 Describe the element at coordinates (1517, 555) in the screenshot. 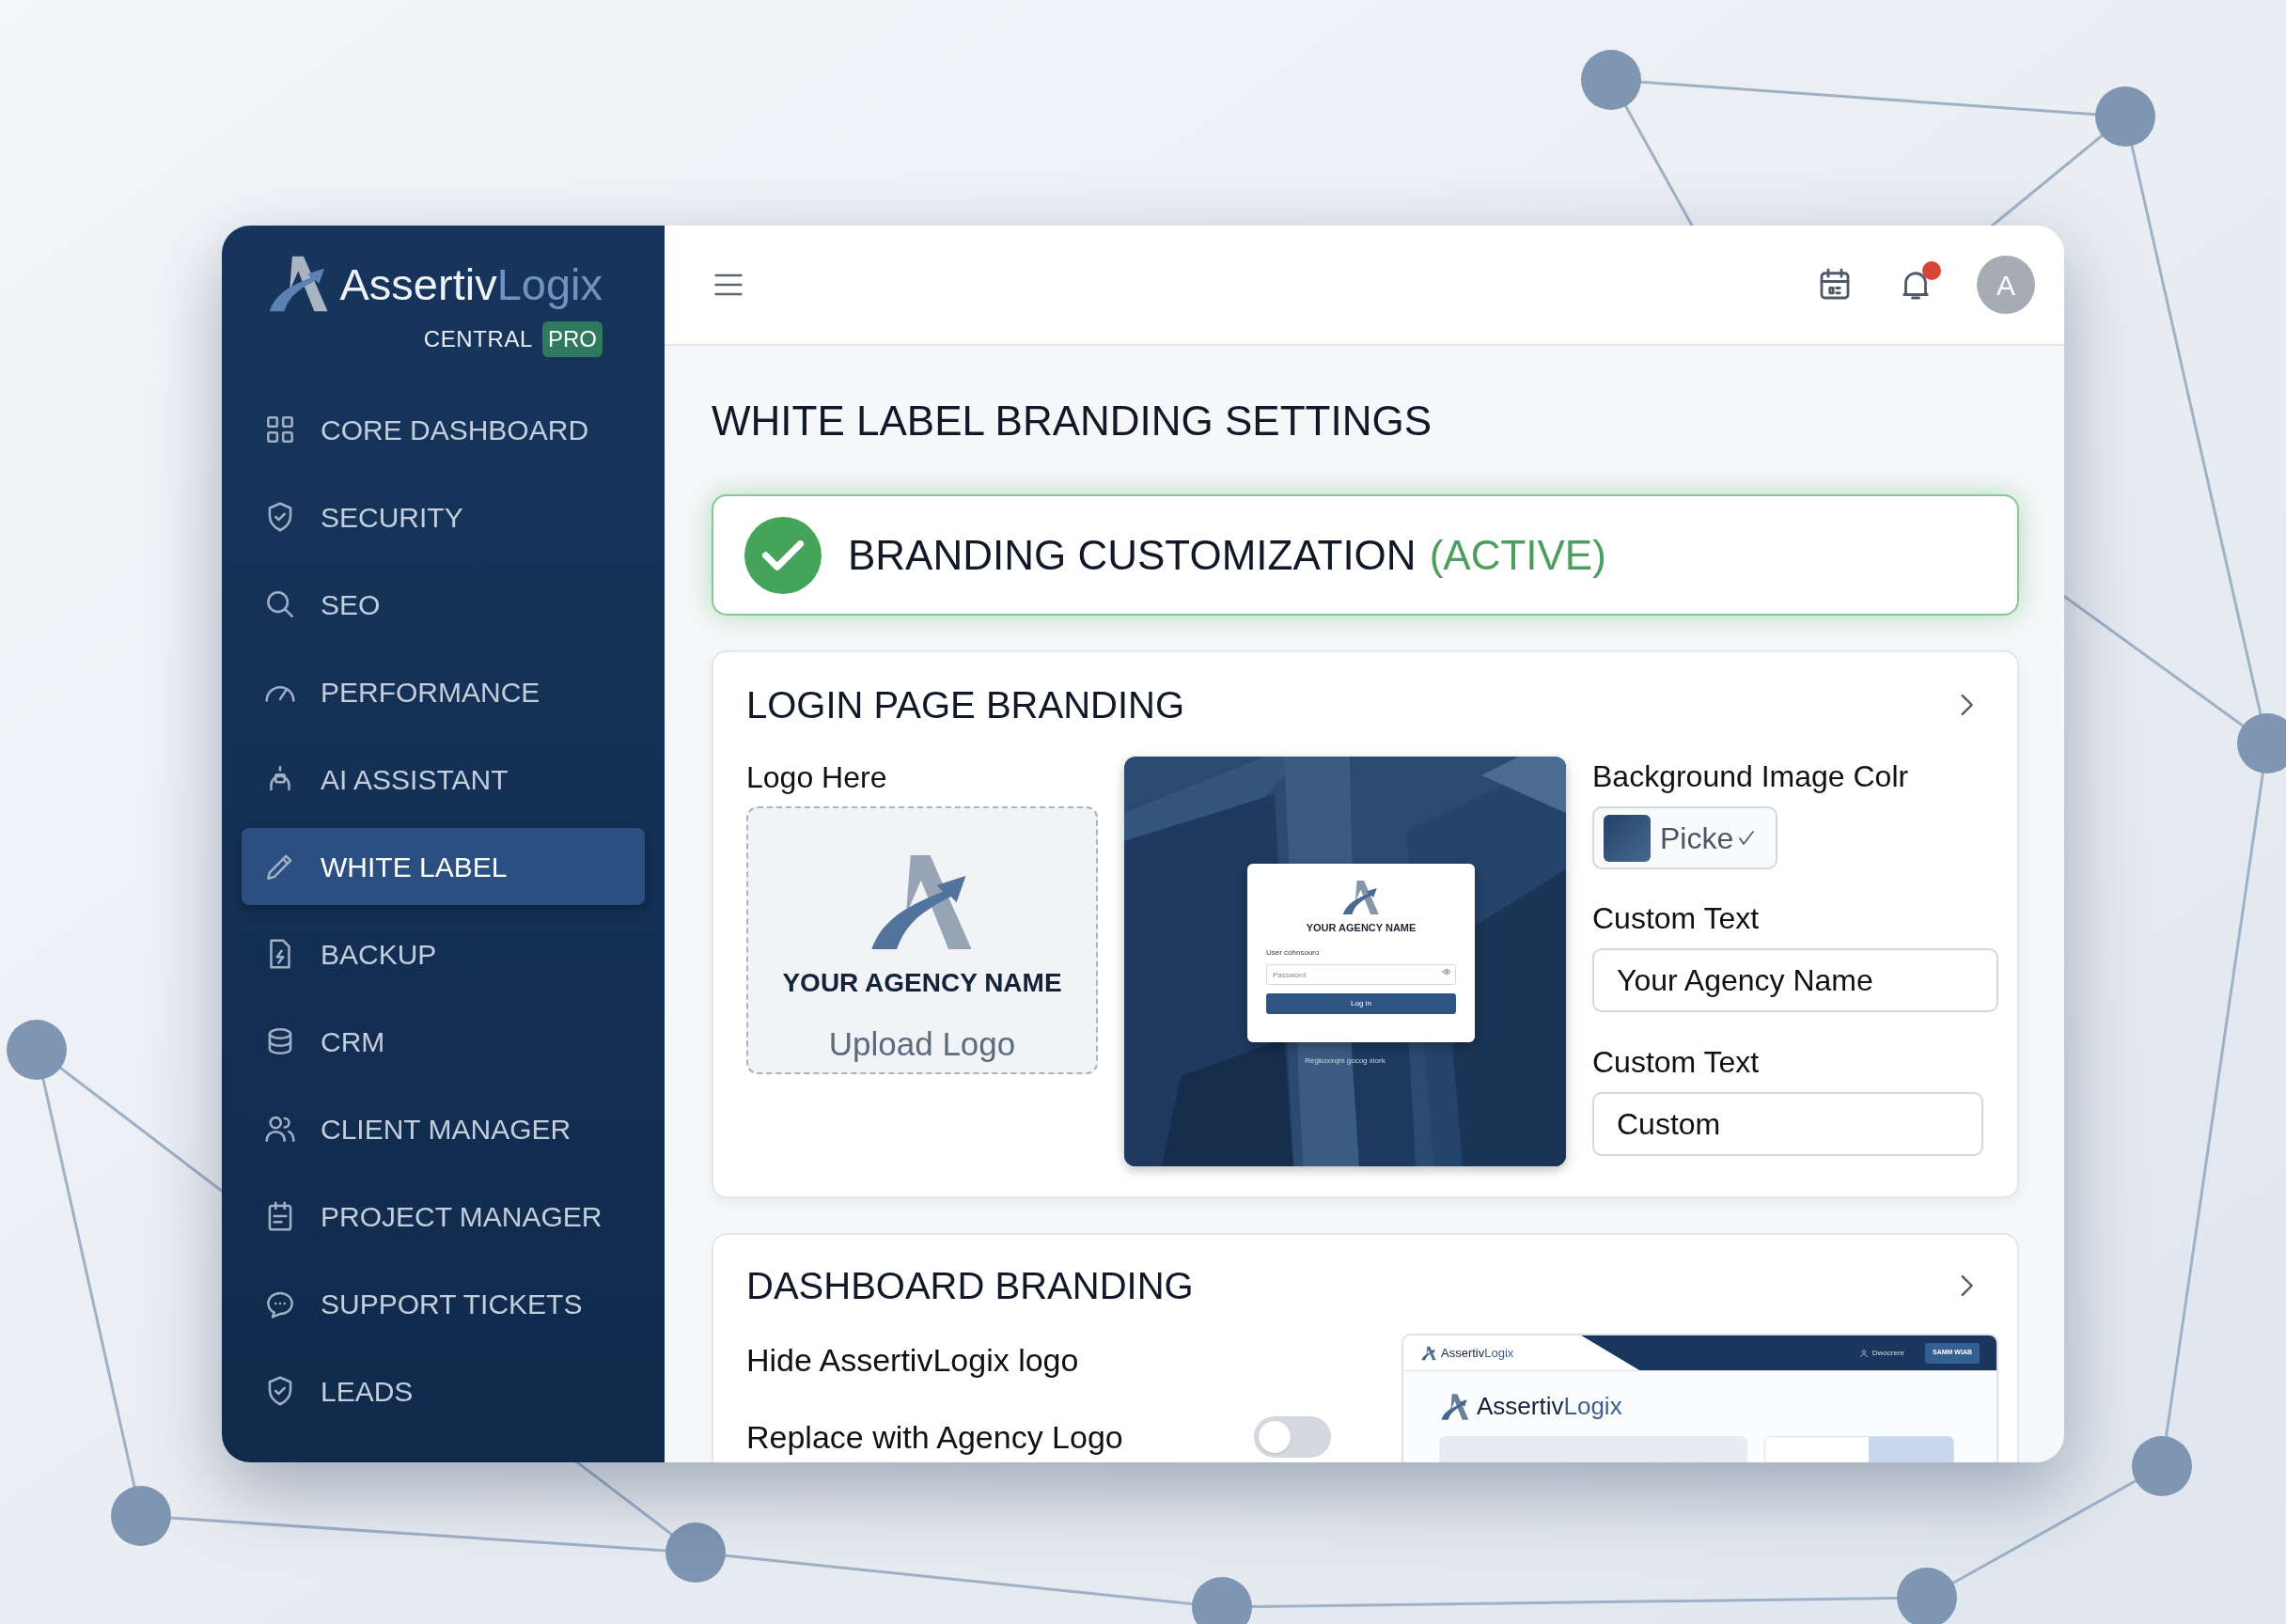

I see `status-text: (ACTIVE)` at that location.